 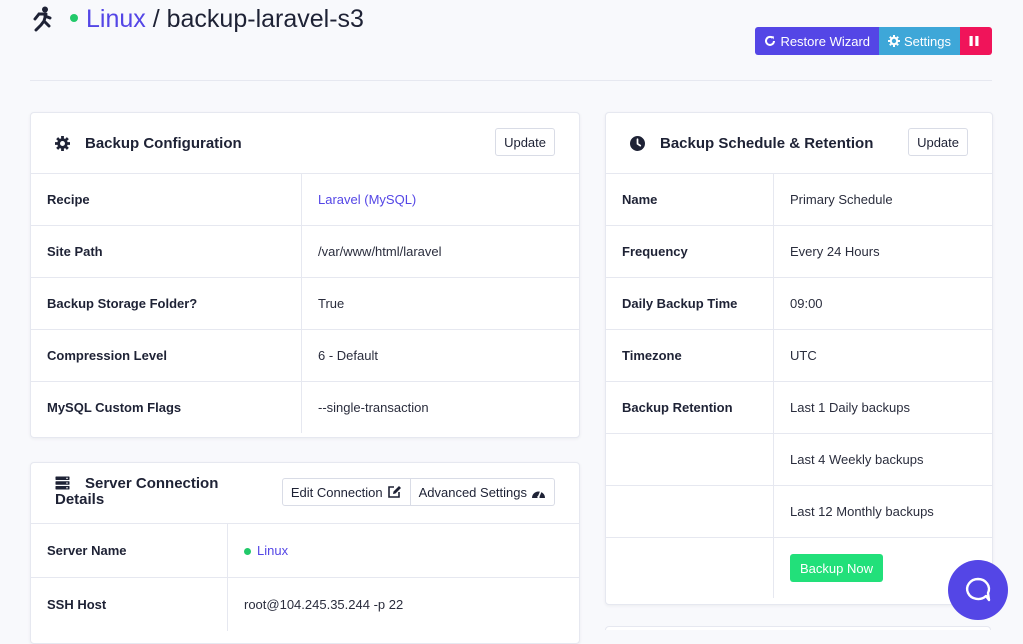 I want to click on row-value: Last 12 Monthly backups, so click(x=882, y=511).